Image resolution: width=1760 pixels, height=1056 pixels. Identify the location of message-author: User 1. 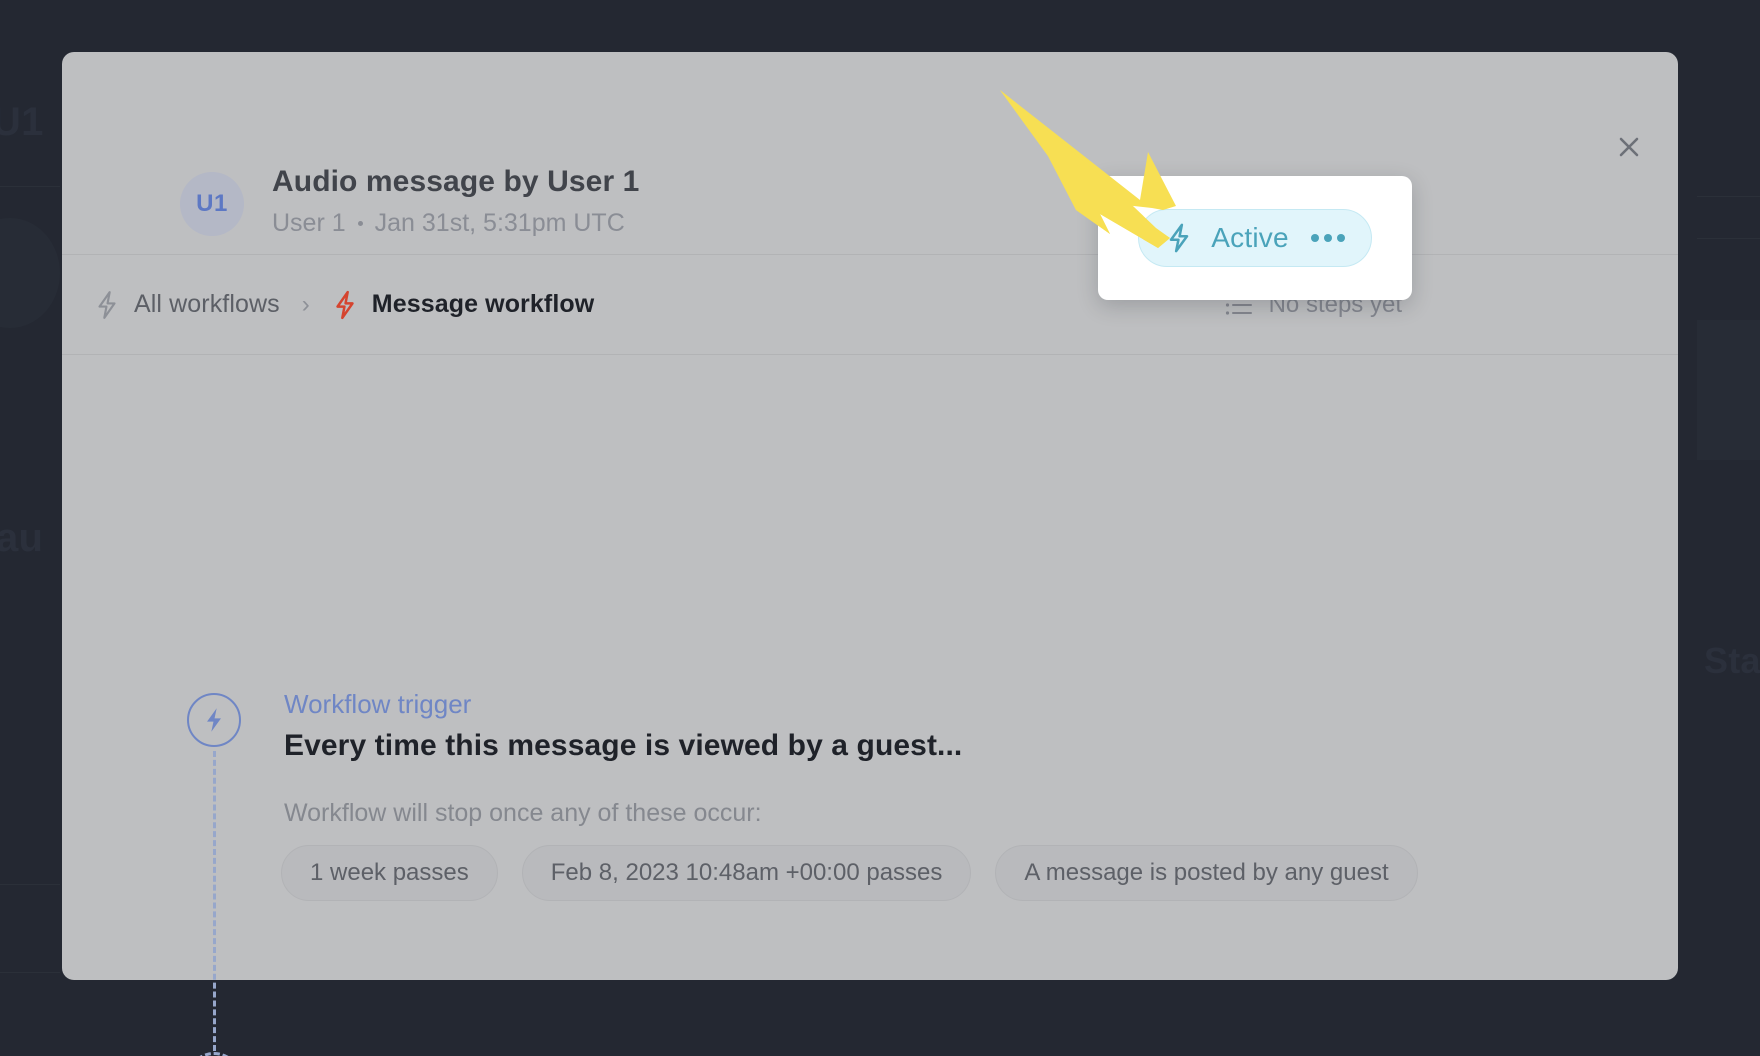
(309, 223).